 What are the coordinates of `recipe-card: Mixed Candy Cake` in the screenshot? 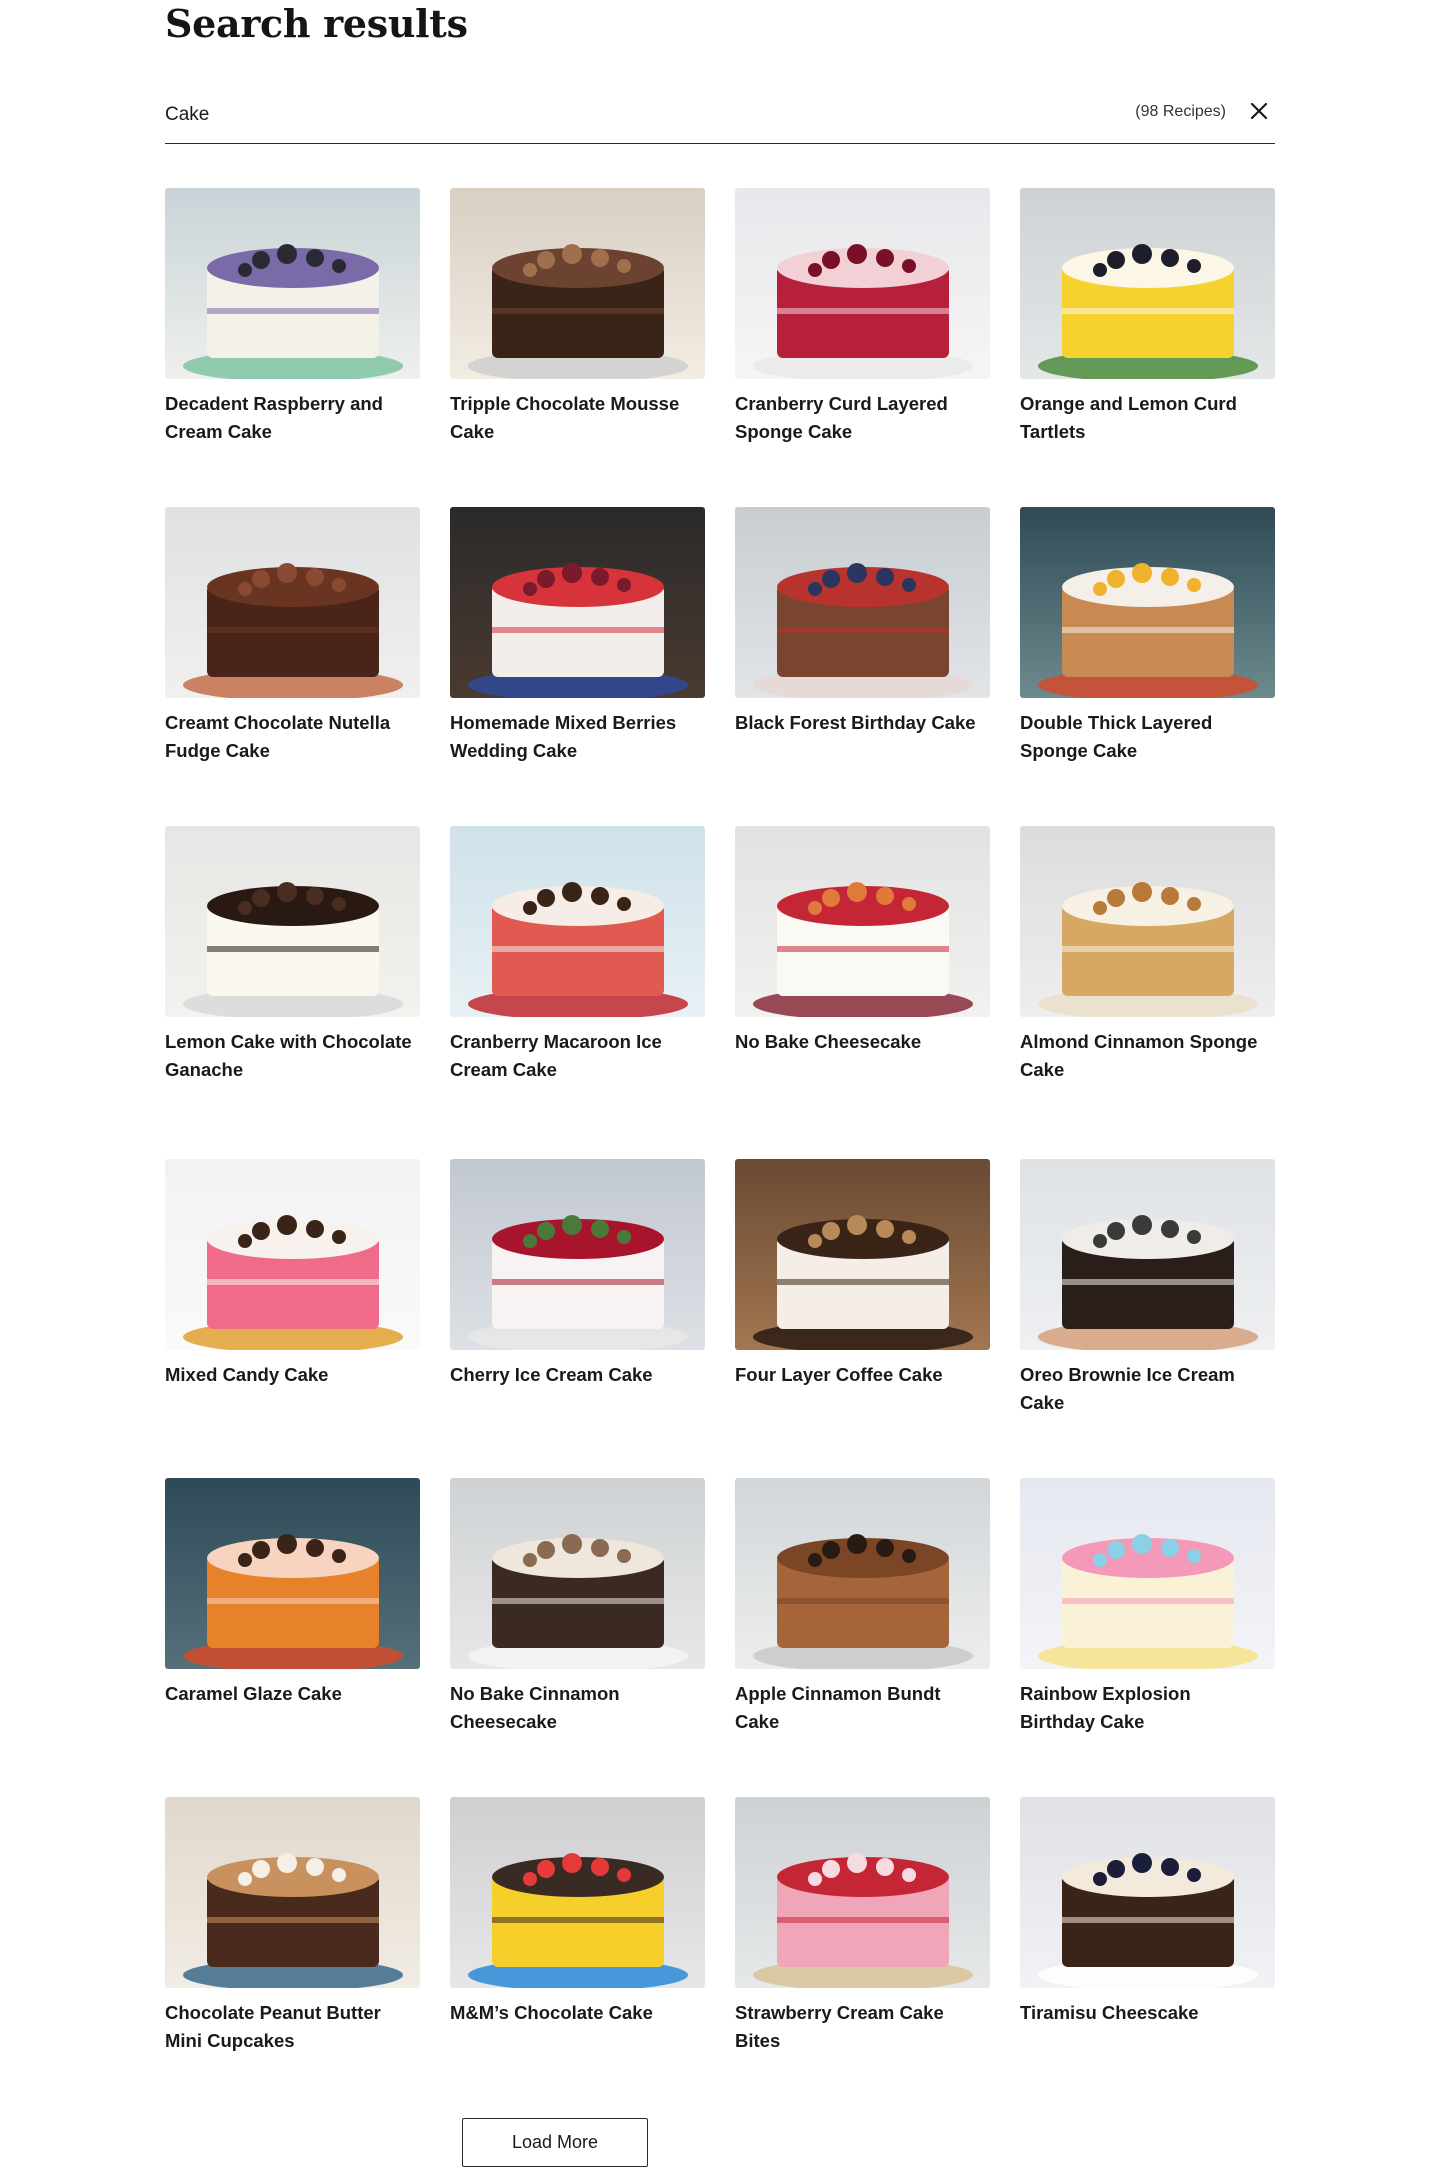 It's located at (292, 1318).